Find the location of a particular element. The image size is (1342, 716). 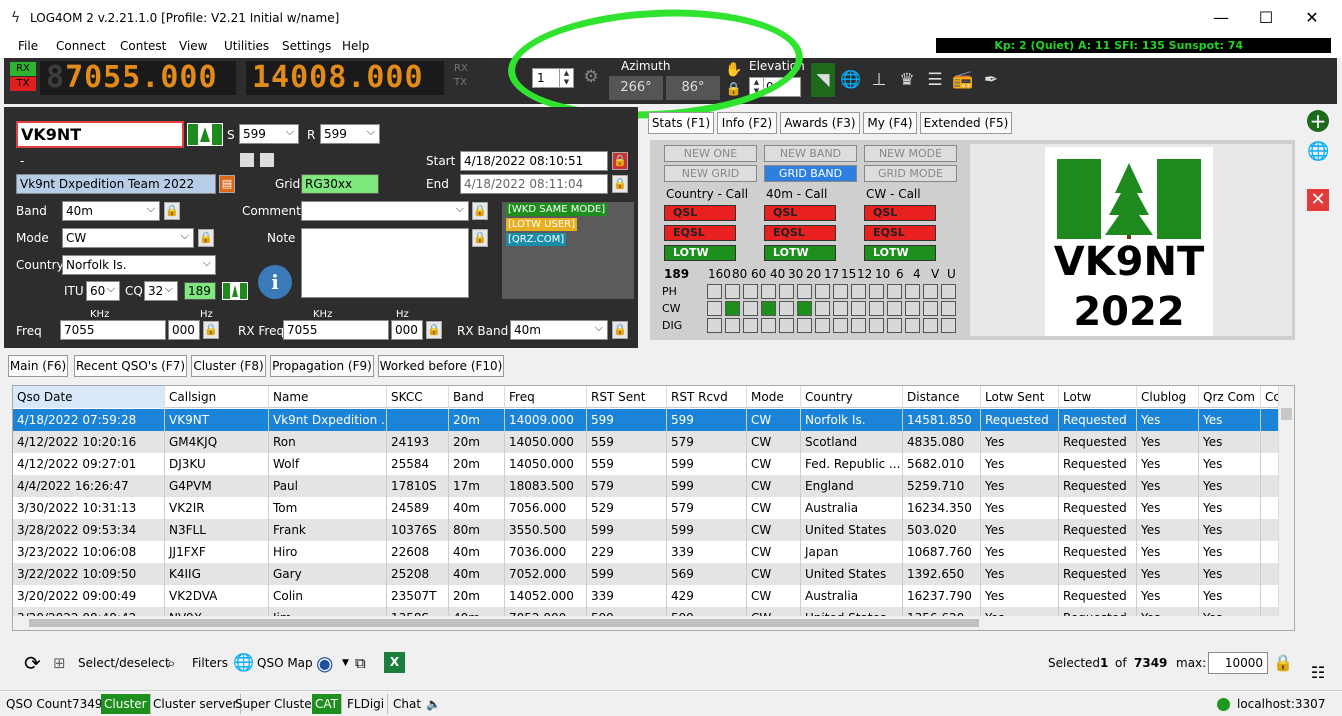

column-header: Mode is located at coordinates (774, 397).